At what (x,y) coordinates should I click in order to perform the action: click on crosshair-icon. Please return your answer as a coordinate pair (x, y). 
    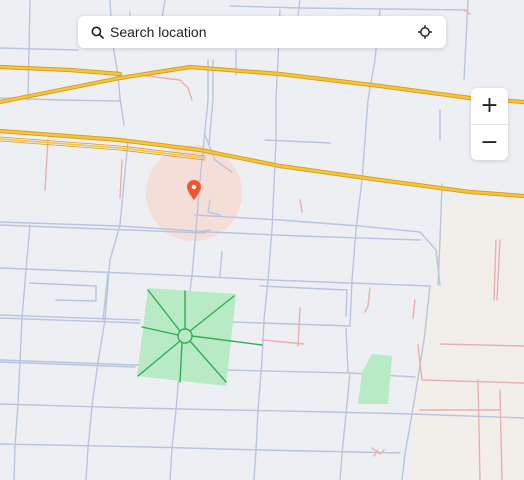
    Looking at the image, I should click on (425, 32).